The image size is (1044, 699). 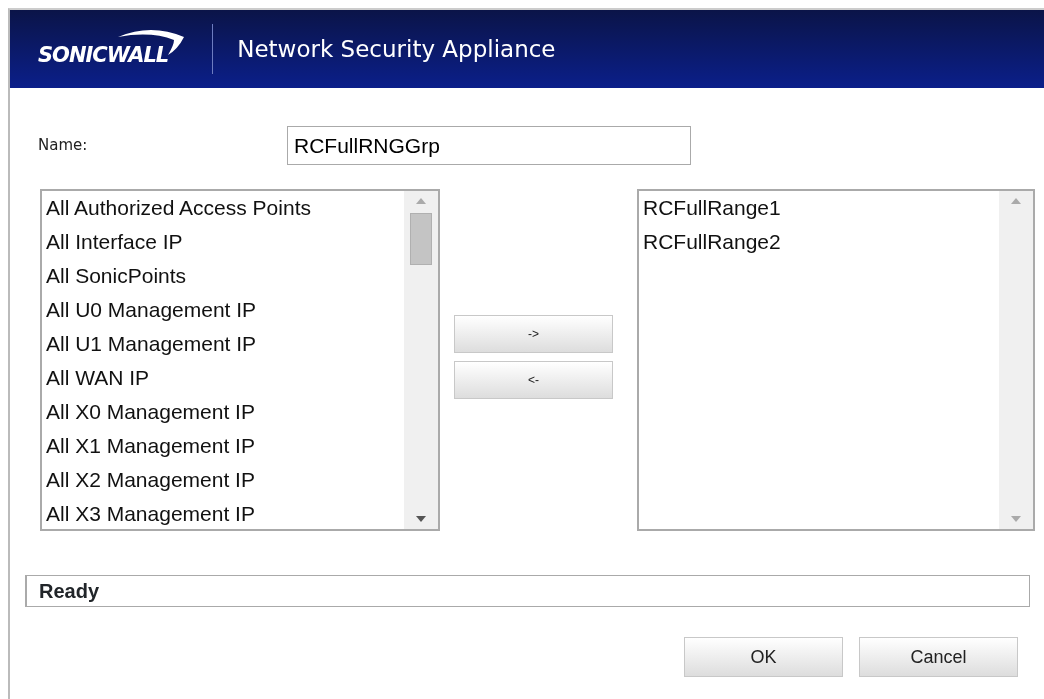 I want to click on list-item: RCFullRange1, so click(x=712, y=208).